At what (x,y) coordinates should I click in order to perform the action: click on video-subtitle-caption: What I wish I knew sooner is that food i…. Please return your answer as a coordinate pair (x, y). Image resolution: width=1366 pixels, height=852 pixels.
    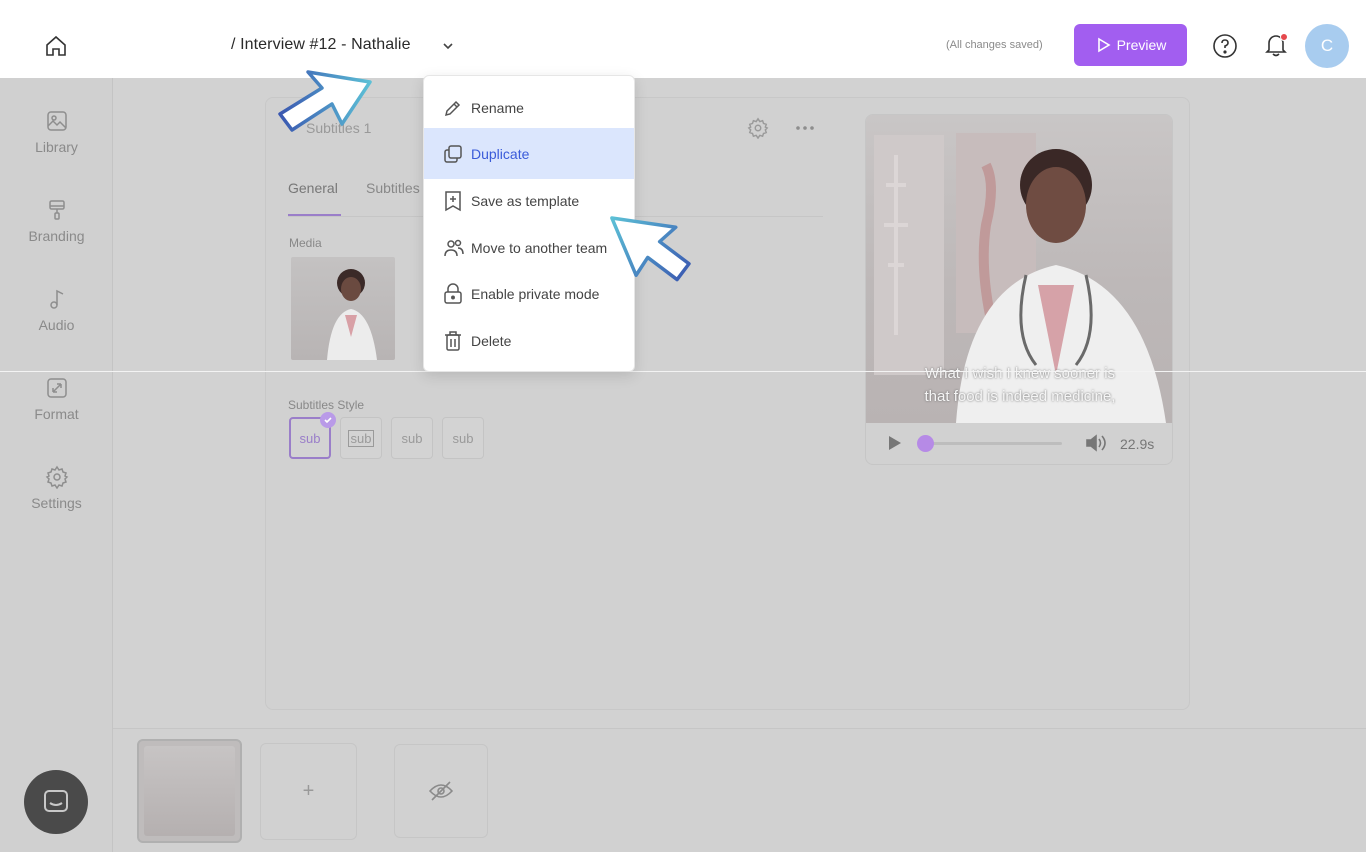
    Looking at the image, I should click on (1019, 385).